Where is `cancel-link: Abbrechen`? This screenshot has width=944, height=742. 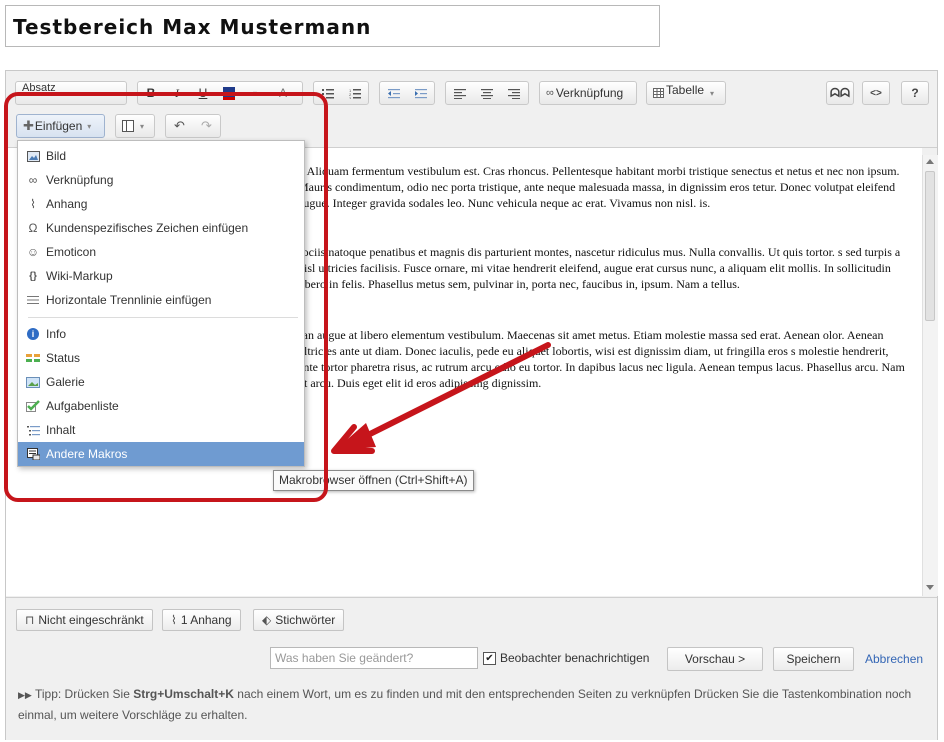
cancel-link: Abbrechen is located at coordinates (894, 659).